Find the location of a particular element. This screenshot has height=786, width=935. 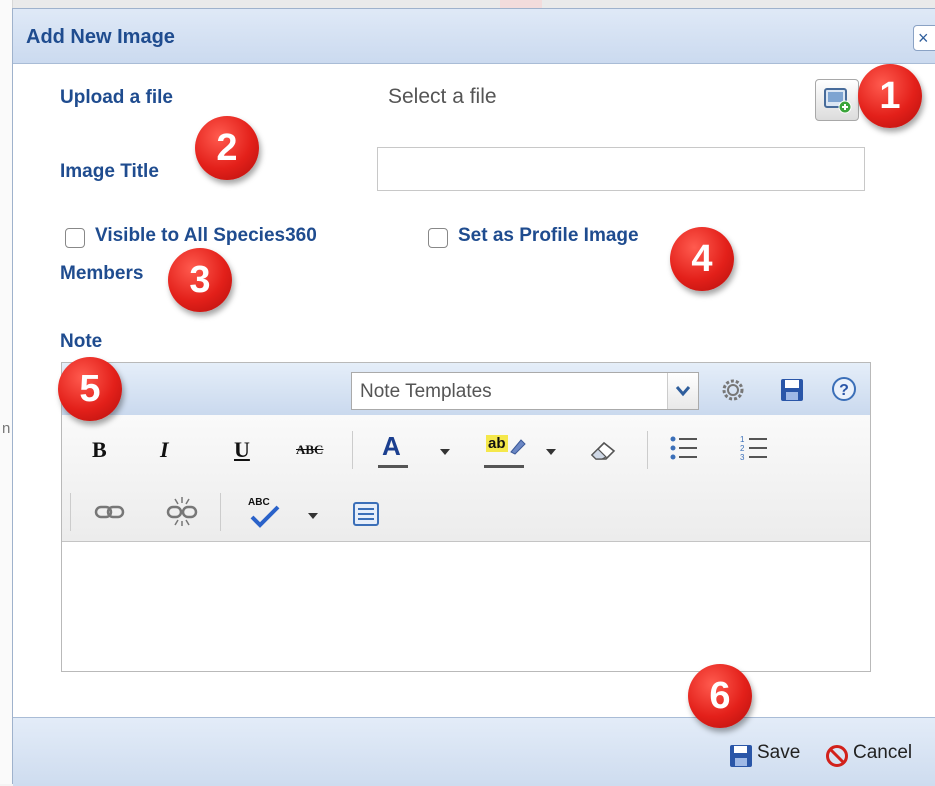

strikethrough-button: ABC is located at coordinates (309, 450).